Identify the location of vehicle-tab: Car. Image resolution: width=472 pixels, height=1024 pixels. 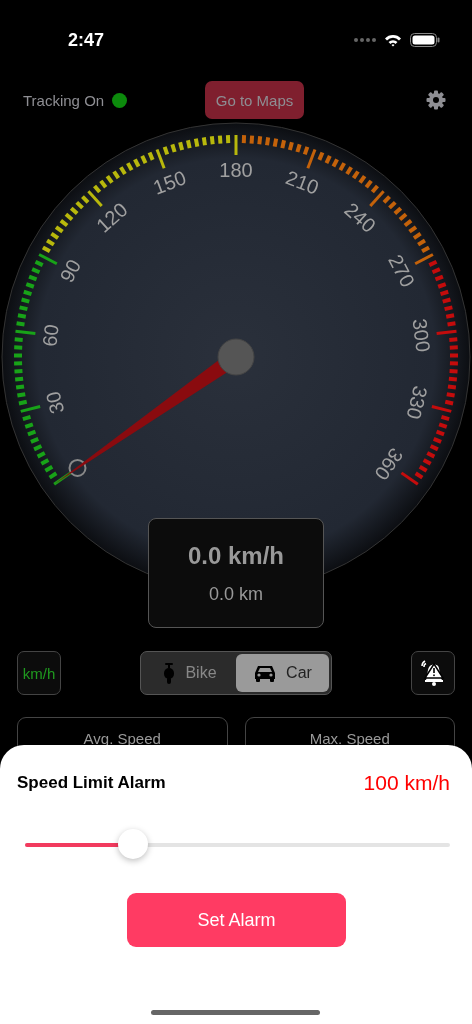
(282, 673).